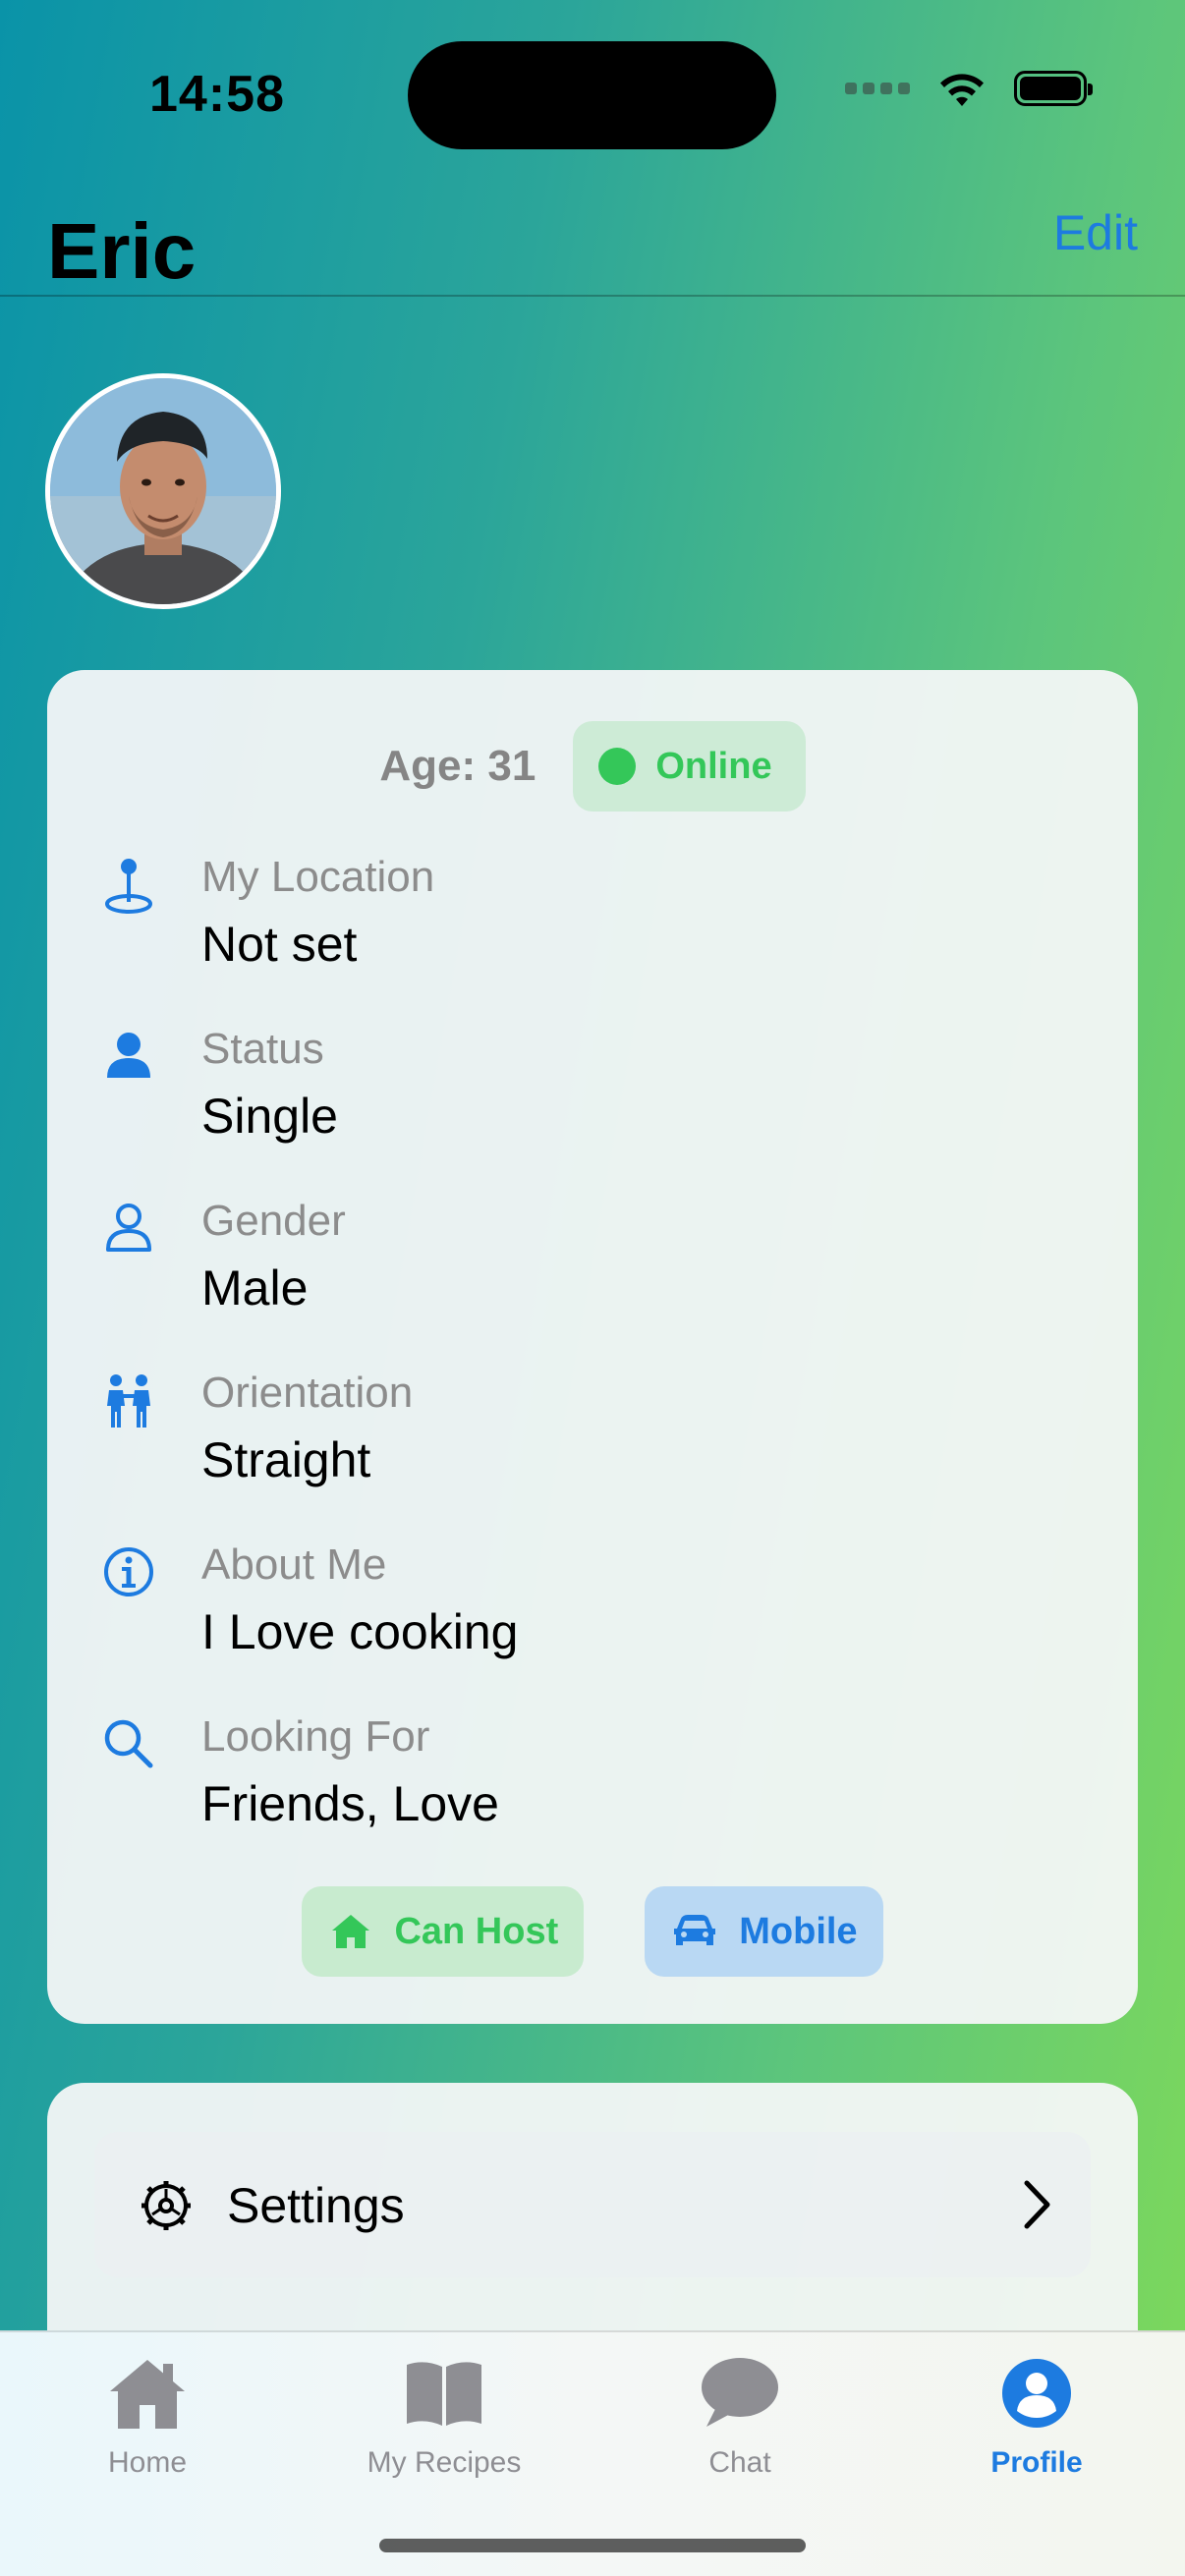 The width and height of the screenshot is (1185, 2576). What do you see at coordinates (269, 1116) in the screenshot?
I see `info-value: Single` at bounding box center [269, 1116].